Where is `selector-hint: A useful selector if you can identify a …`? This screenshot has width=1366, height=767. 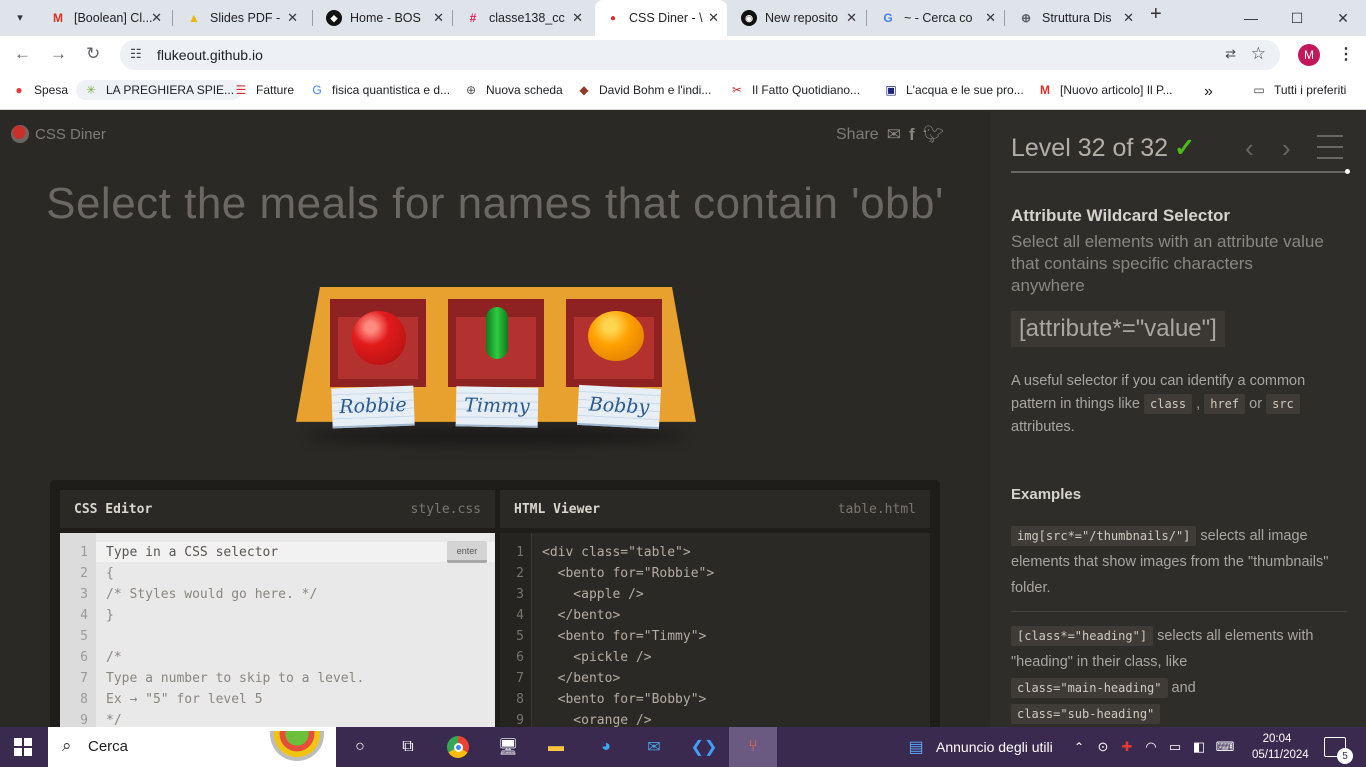 selector-hint: A useful selector if you can identify a … is located at coordinates (1158, 404).